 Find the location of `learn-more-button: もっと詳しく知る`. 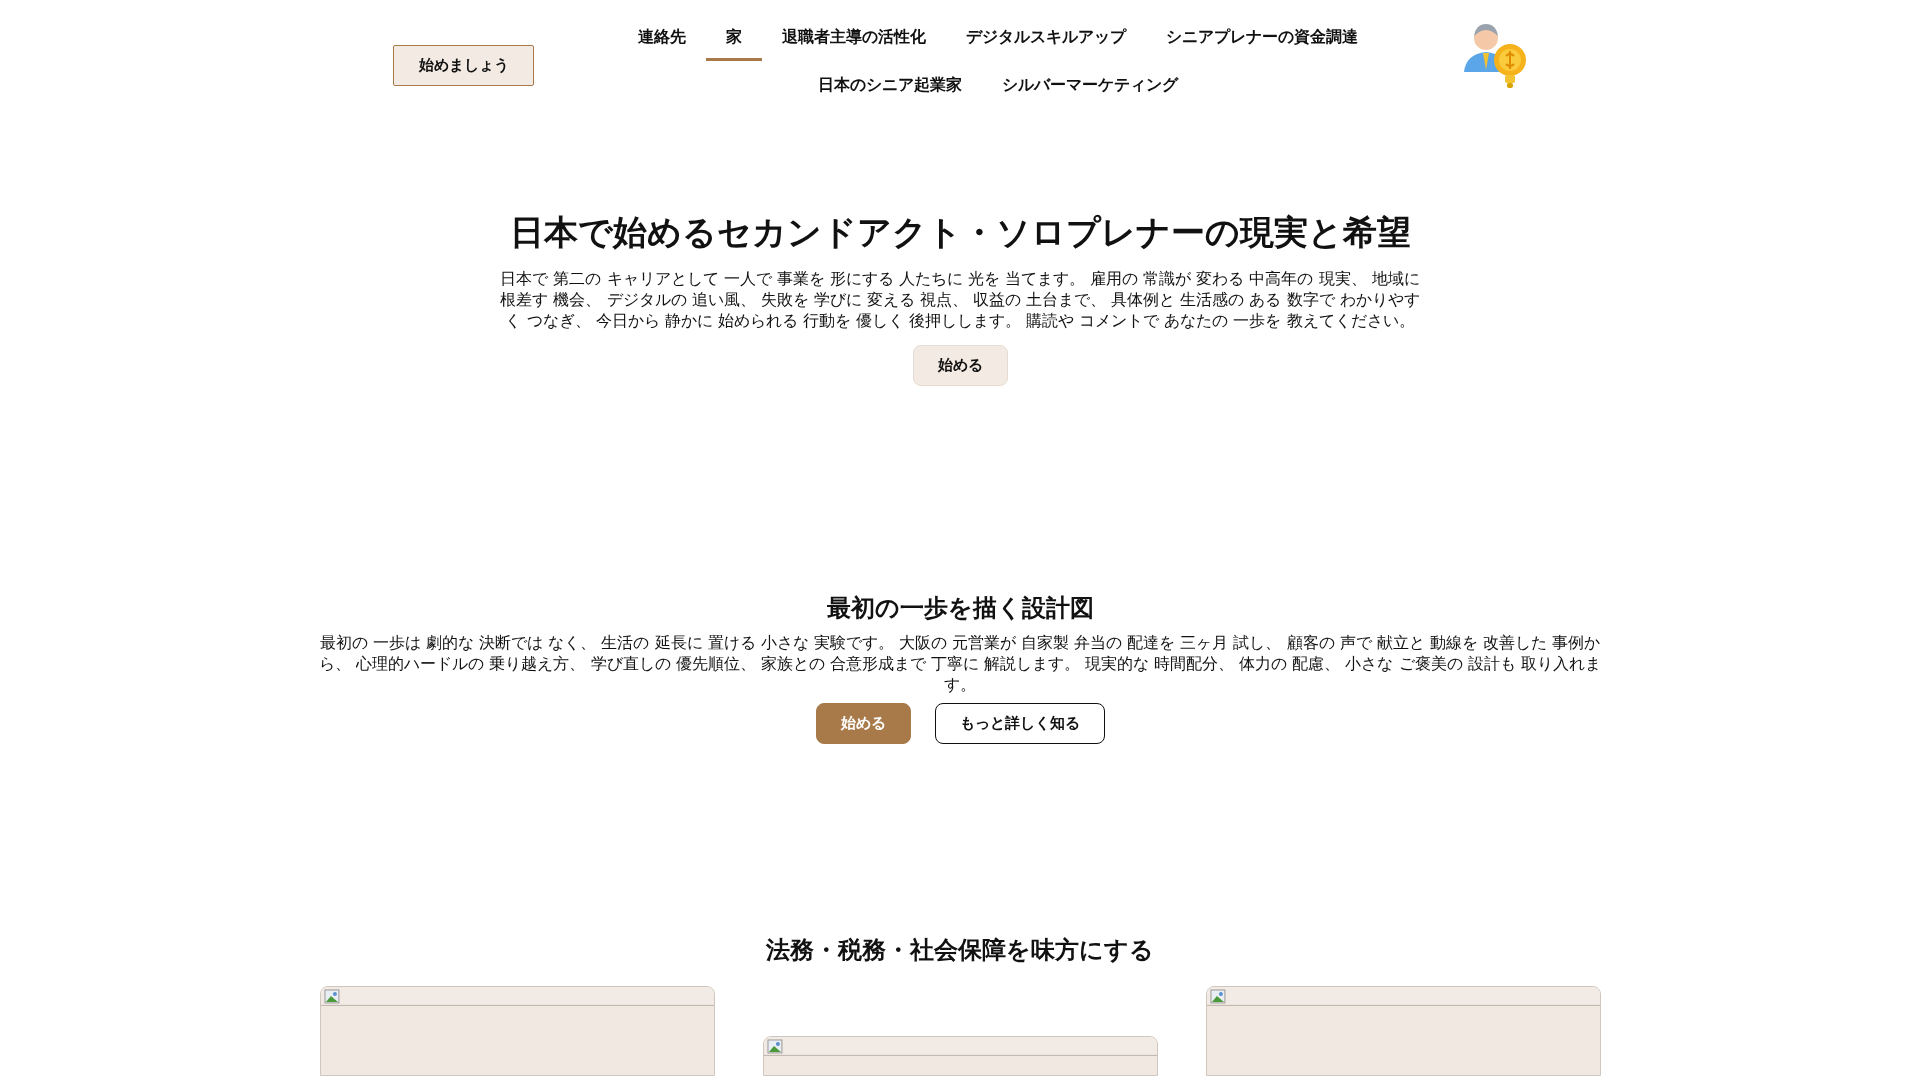

learn-more-button: もっと詳しく知る is located at coordinates (1019, 723).